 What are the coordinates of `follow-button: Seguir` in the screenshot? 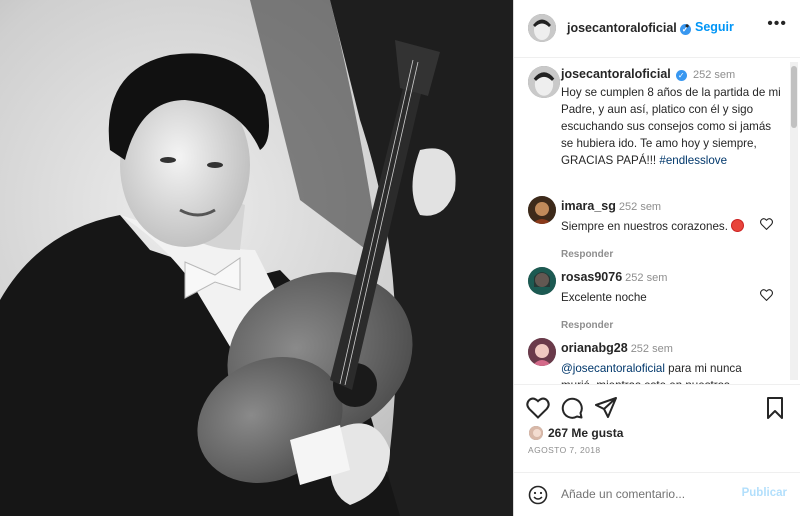 It's located at (714, 27).